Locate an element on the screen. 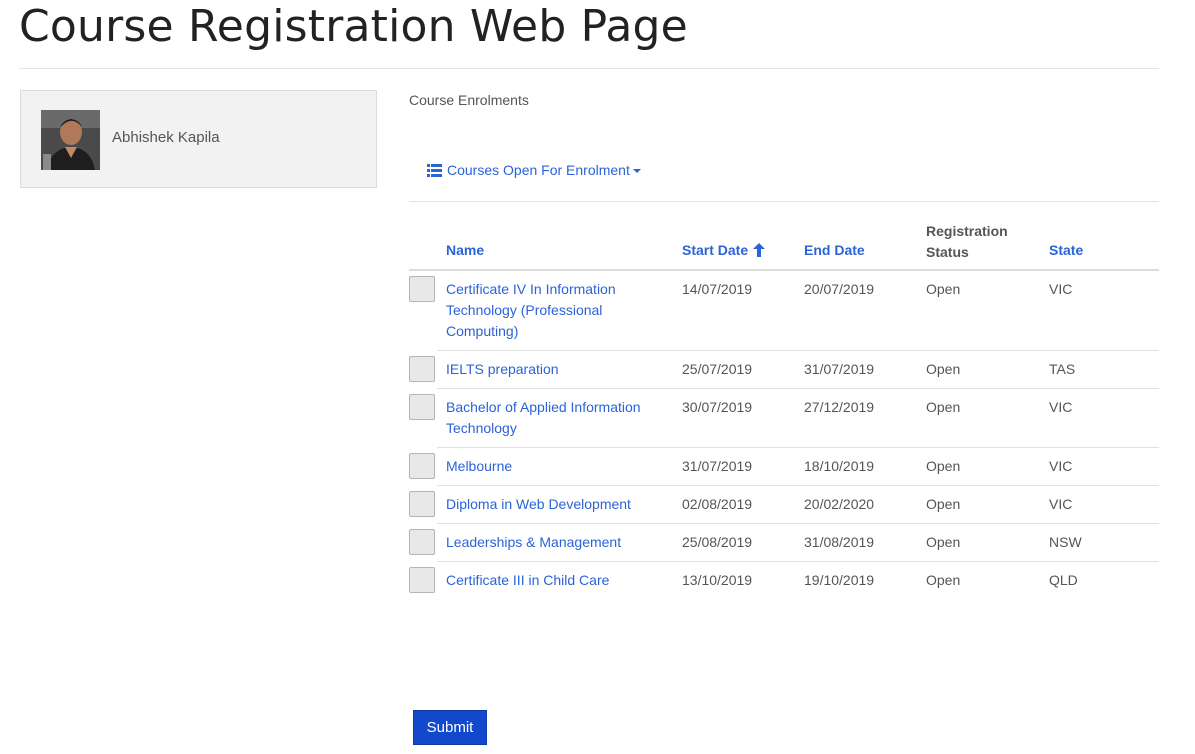  header-status-line1: Registration is located at coordinates (967, 231).